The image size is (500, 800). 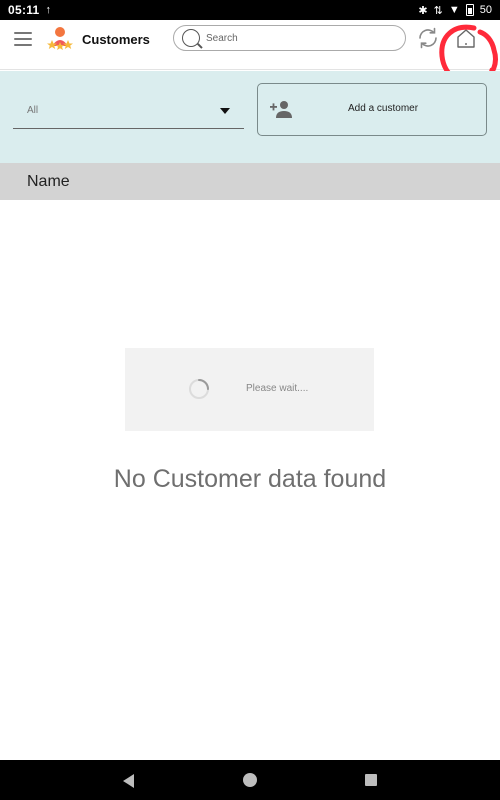 What do you see at coordinates (371, 780) in the screenshot?
I see `recent-apps-icon` at bounding box center [371, 780].